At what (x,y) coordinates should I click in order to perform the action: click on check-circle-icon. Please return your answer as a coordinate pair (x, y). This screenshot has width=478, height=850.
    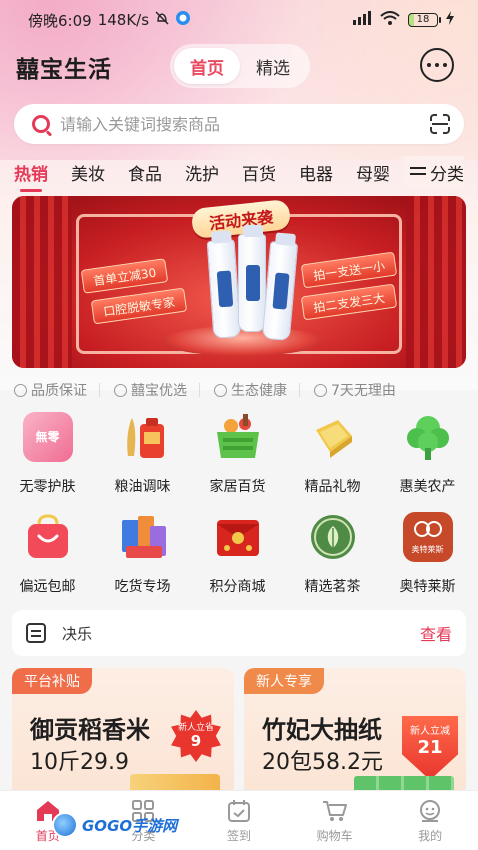
    Looking at the image, I should click on (20, 390).